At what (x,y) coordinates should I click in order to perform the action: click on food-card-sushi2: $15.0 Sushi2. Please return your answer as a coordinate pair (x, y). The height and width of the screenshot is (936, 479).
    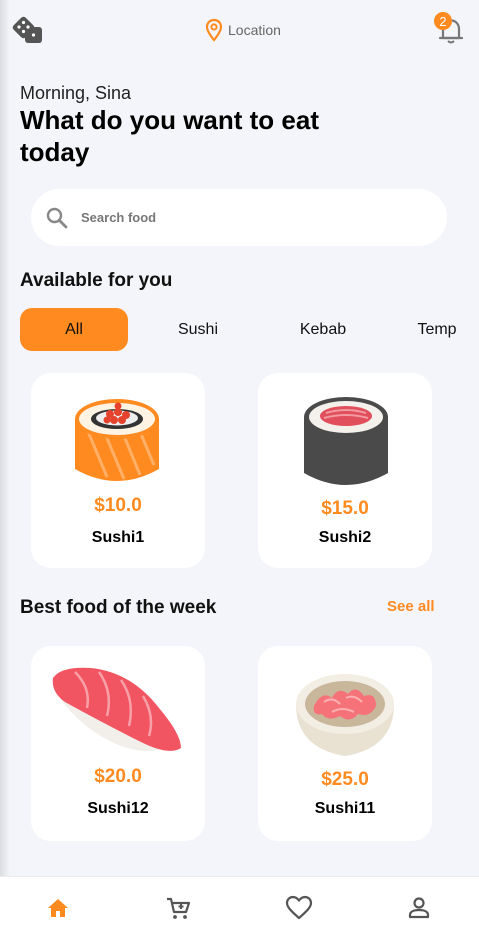
    Looking at the image, I should click on (345, 470).